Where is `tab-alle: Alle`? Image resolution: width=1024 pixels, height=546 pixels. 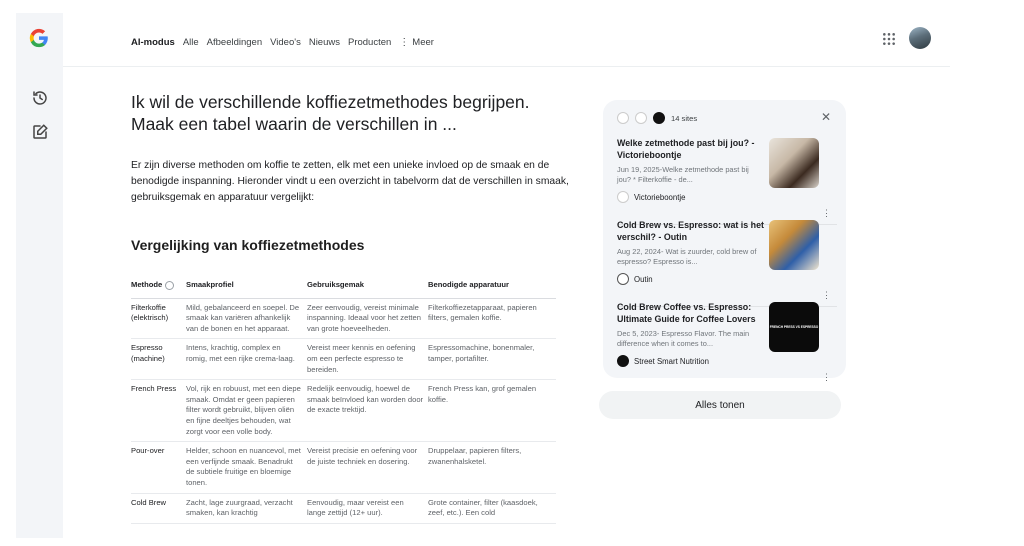 tab-alle: Alle is located at coordinates (191, 42).